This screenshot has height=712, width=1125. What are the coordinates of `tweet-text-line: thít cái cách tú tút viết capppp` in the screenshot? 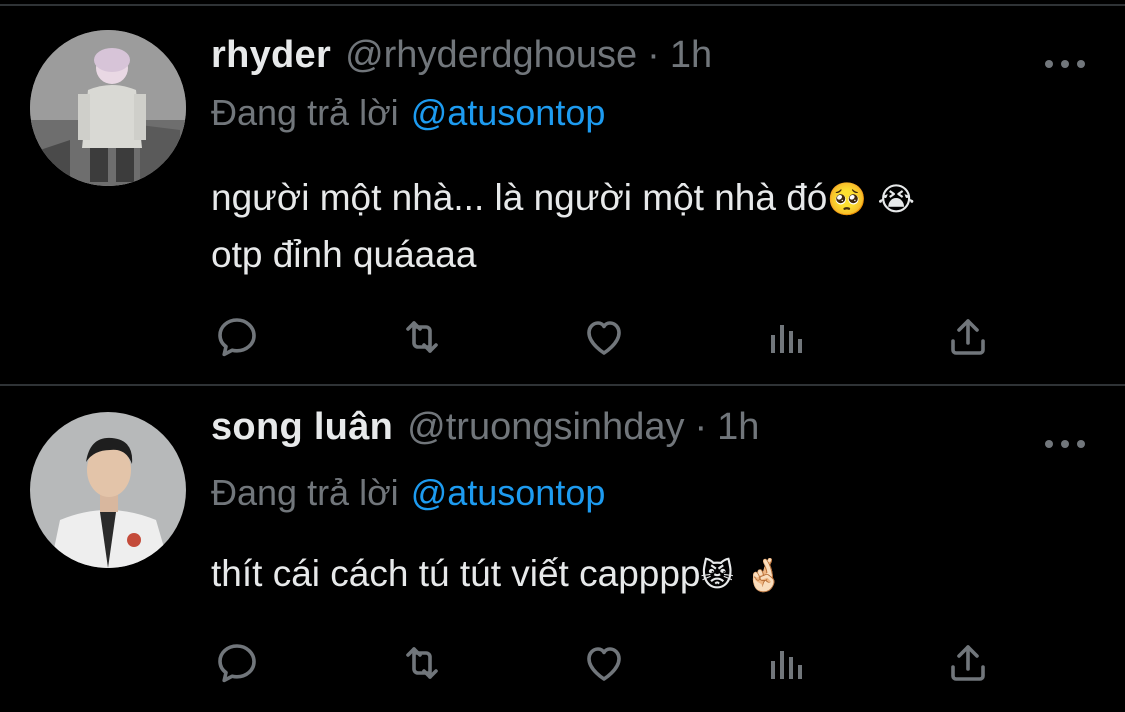 It's located at (456, 573).